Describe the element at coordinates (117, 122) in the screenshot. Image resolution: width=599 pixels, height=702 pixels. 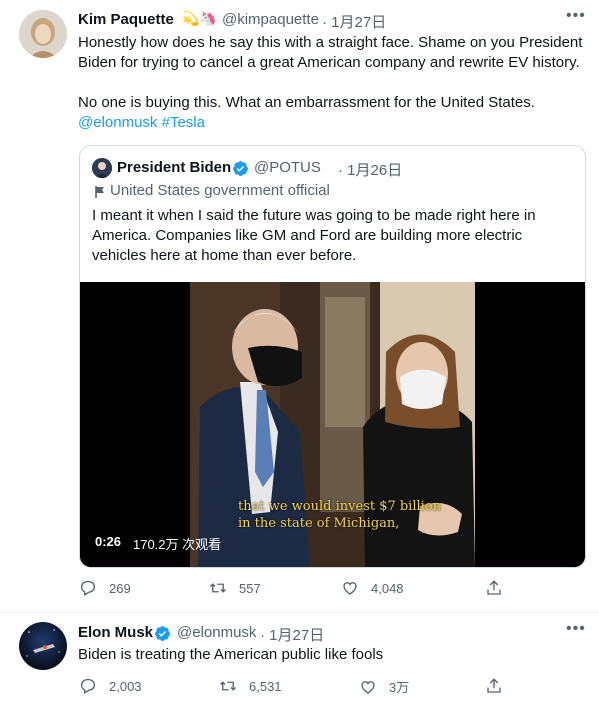
I see `mention-link: @elonmusk` at that location.